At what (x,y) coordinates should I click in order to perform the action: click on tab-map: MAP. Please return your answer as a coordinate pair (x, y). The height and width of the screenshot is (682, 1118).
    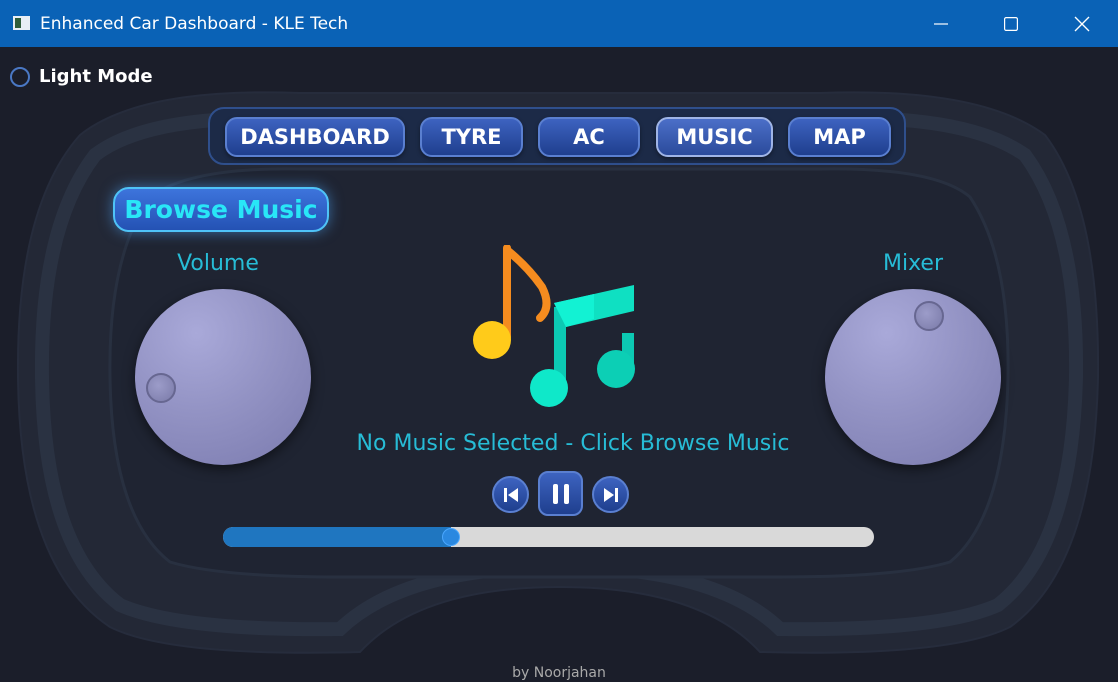
    Looking at the image, I should click on (839, 137).